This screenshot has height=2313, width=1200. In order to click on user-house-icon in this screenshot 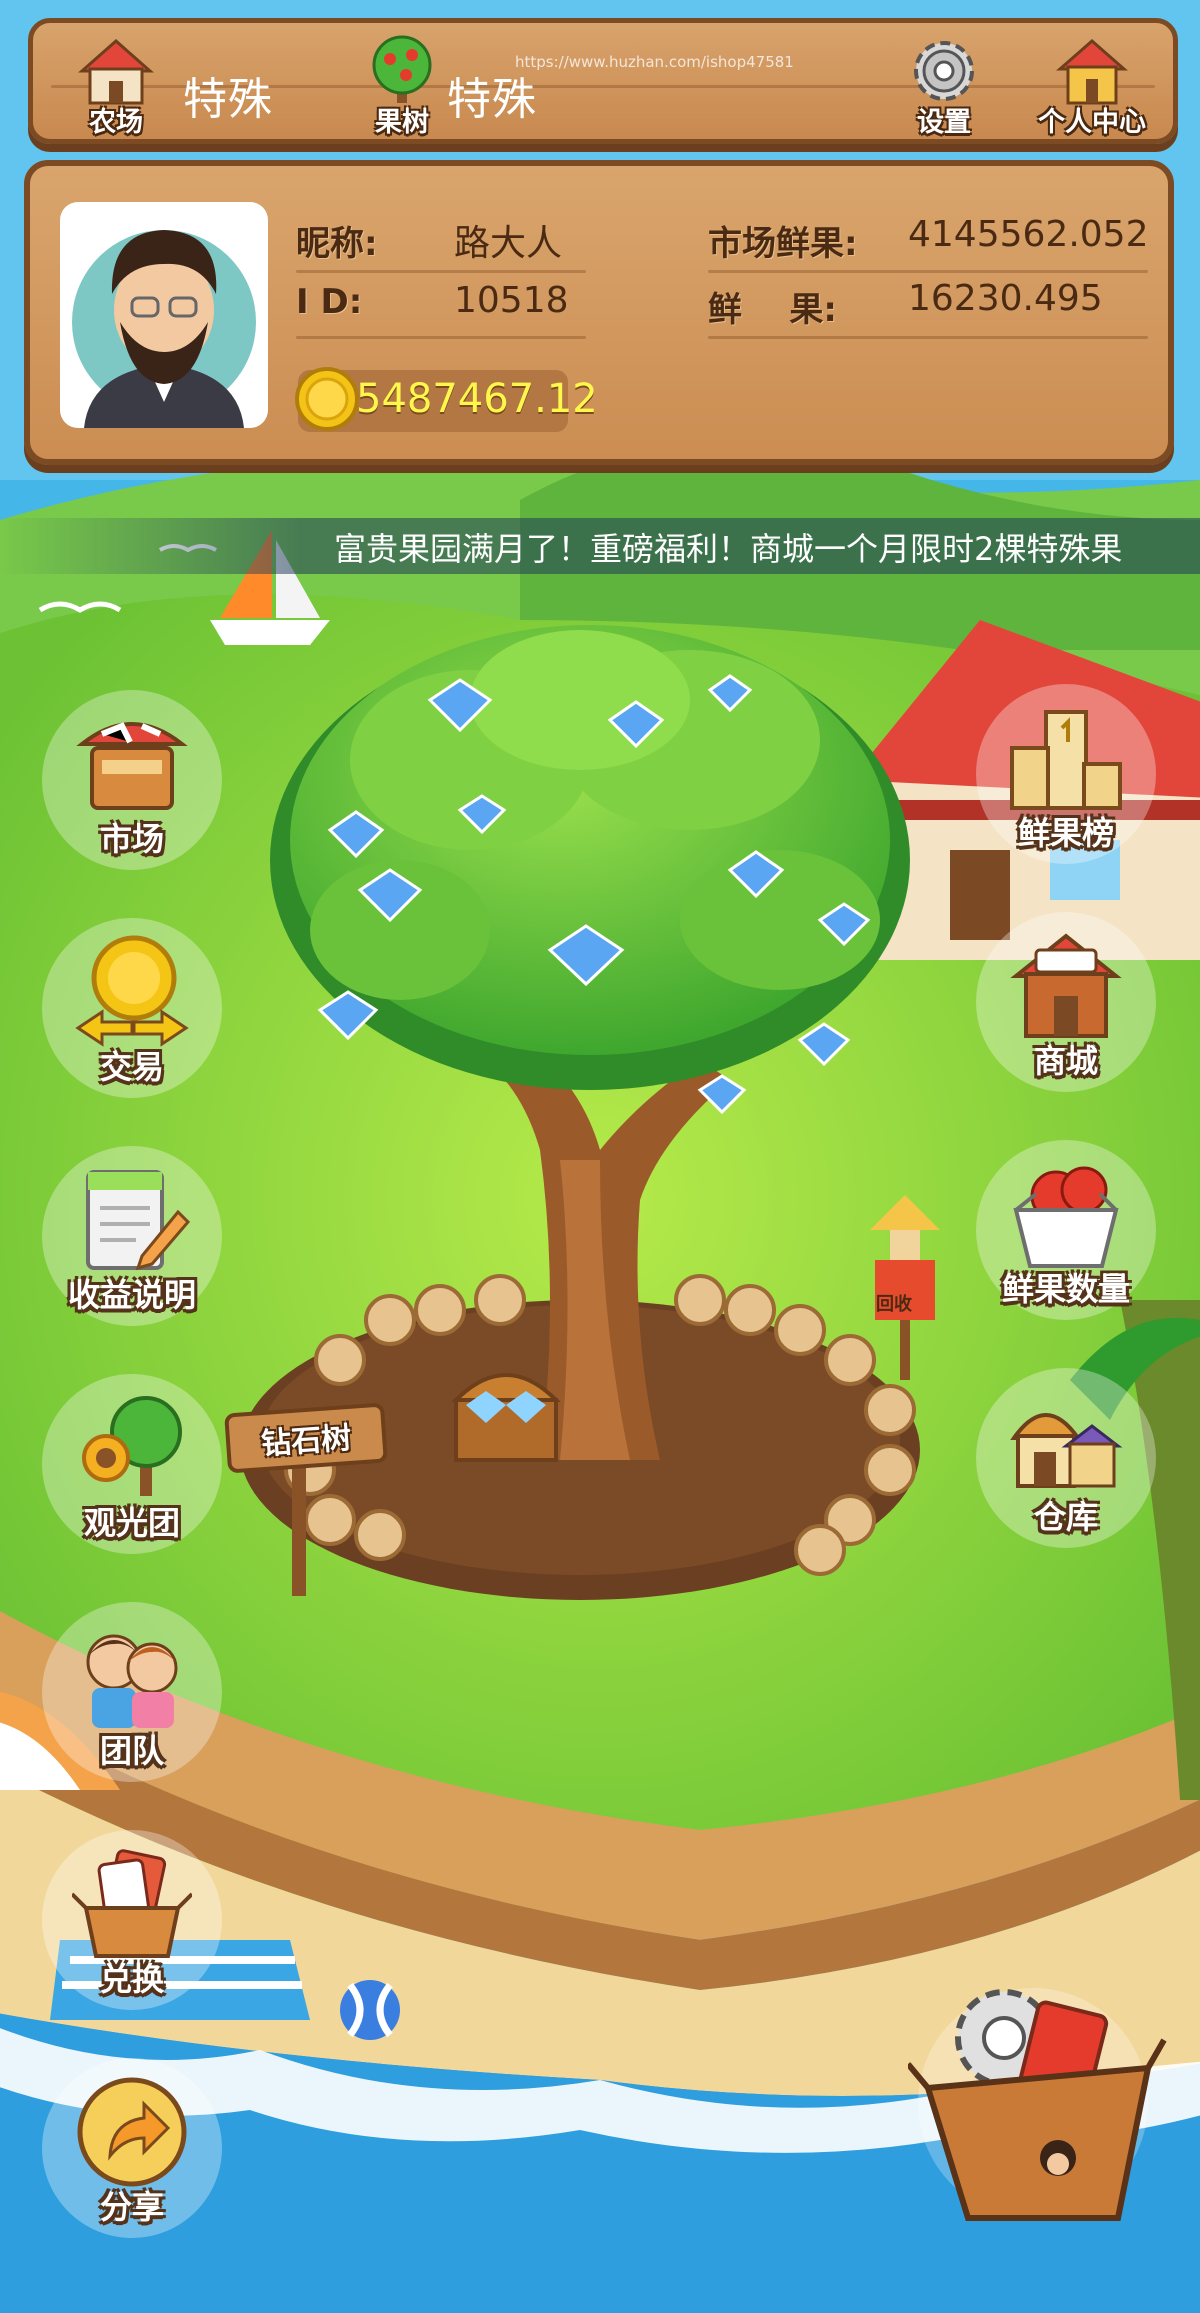, I will do `click(1092, 72)`.